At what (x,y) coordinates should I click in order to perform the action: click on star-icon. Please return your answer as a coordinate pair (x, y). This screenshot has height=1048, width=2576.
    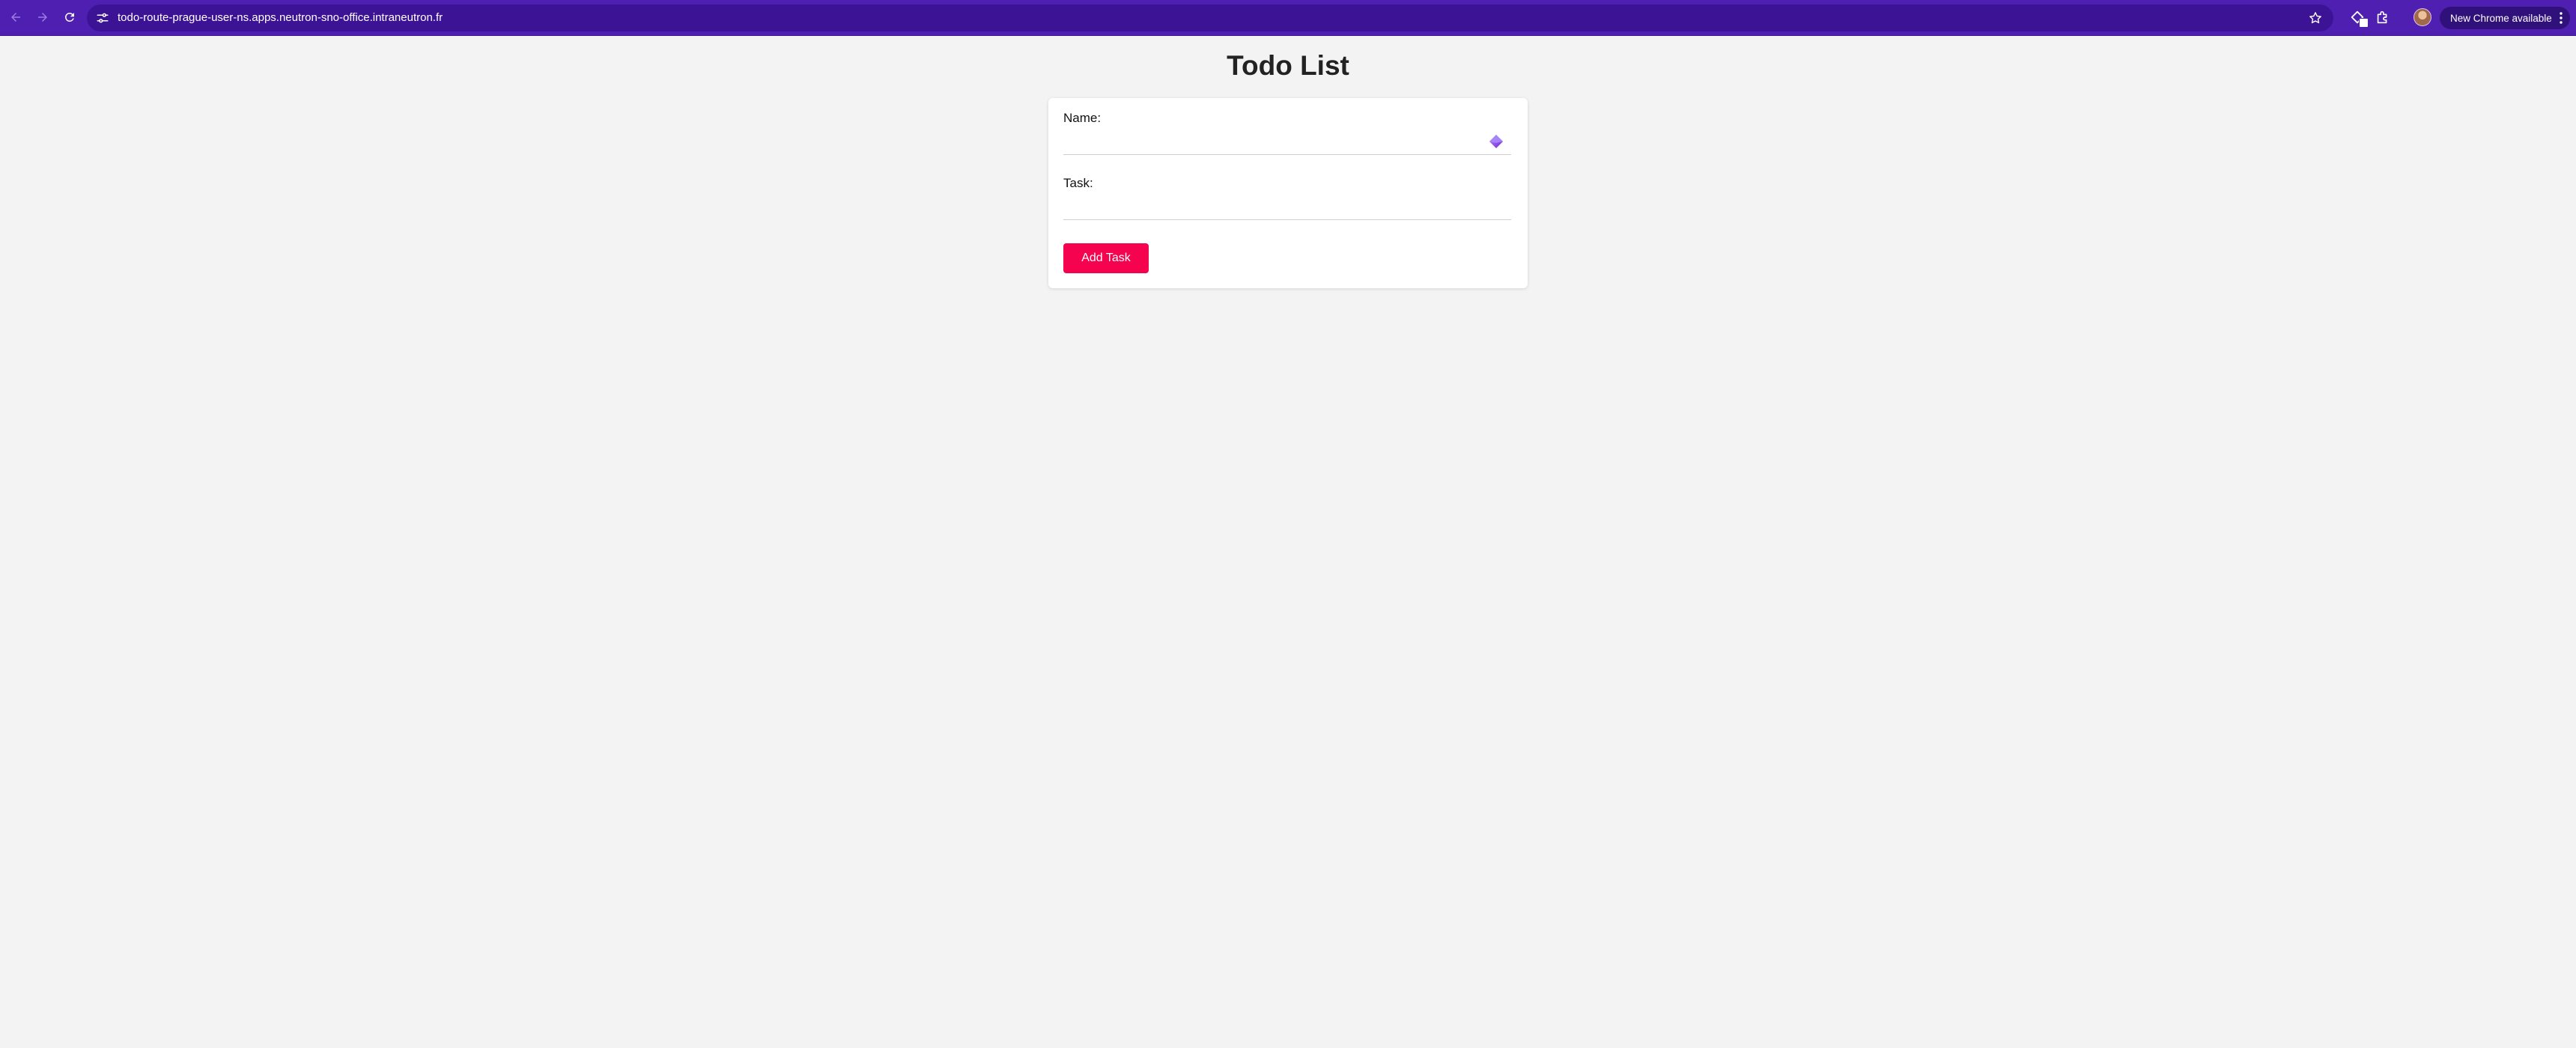
    Looking at the image, I should click on (2315, 17).